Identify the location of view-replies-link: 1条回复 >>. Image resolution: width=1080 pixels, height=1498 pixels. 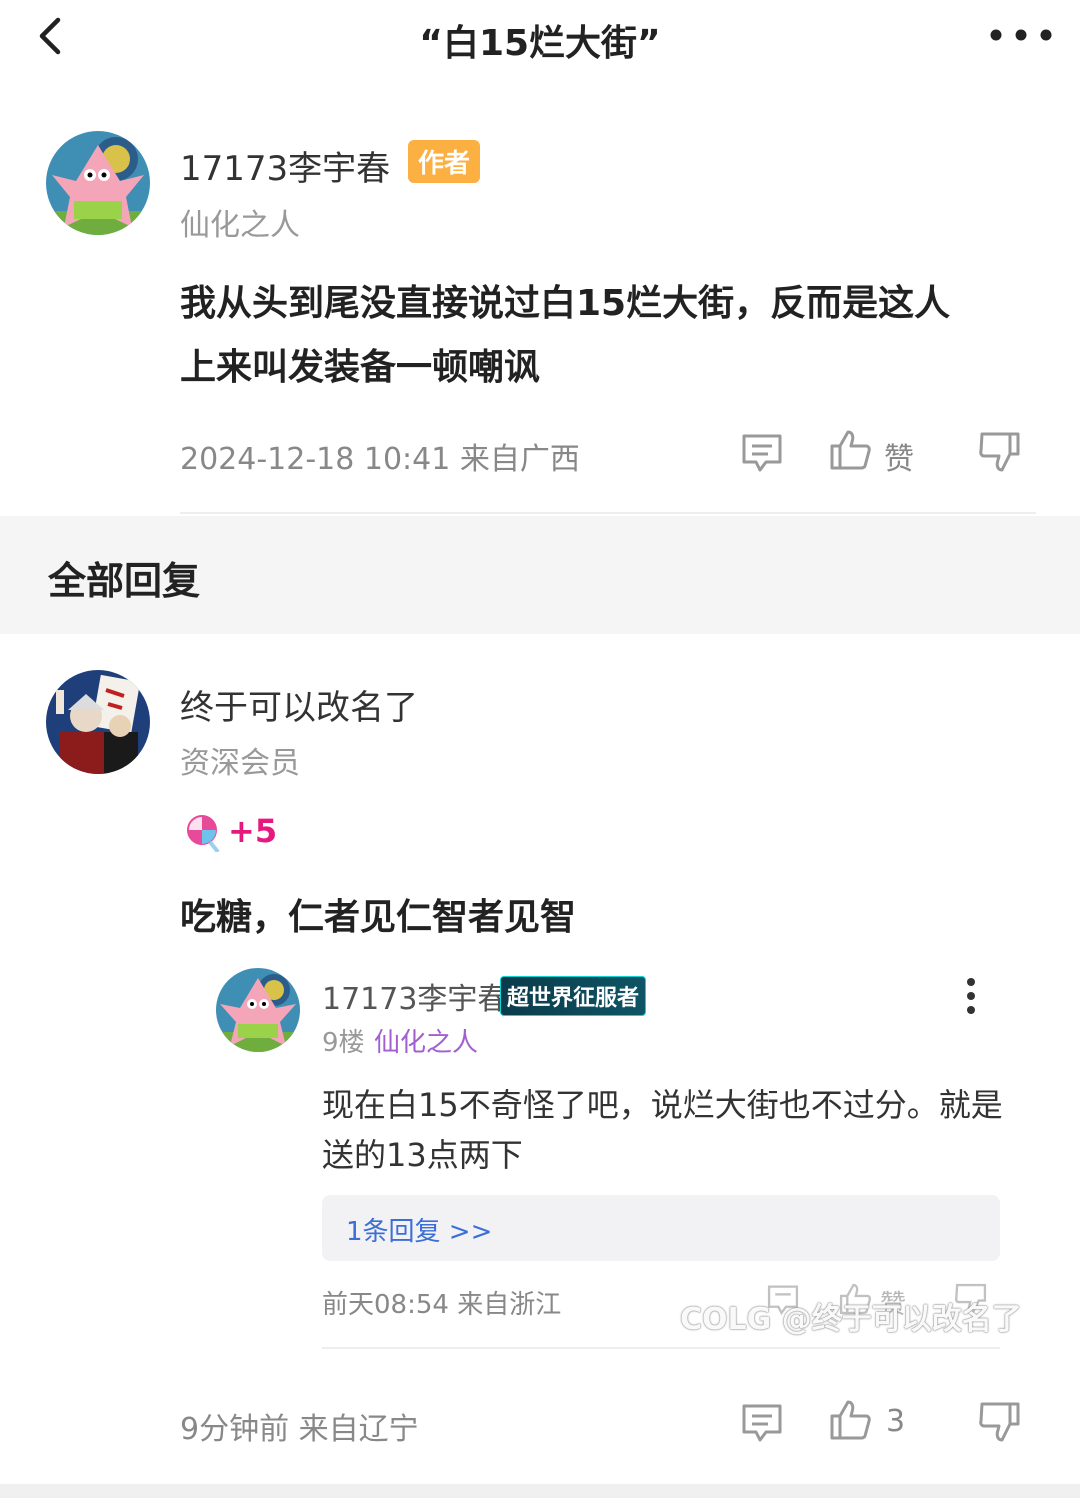
(419, 1229).